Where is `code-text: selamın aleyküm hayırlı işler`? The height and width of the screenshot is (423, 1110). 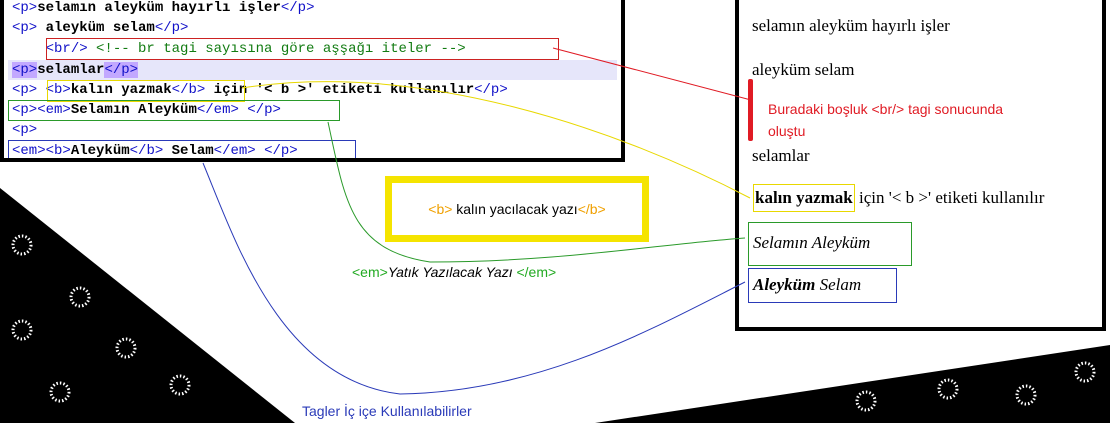 code-text: selamın aleyküm hayırlı işler is located at coordinates (159, 8).